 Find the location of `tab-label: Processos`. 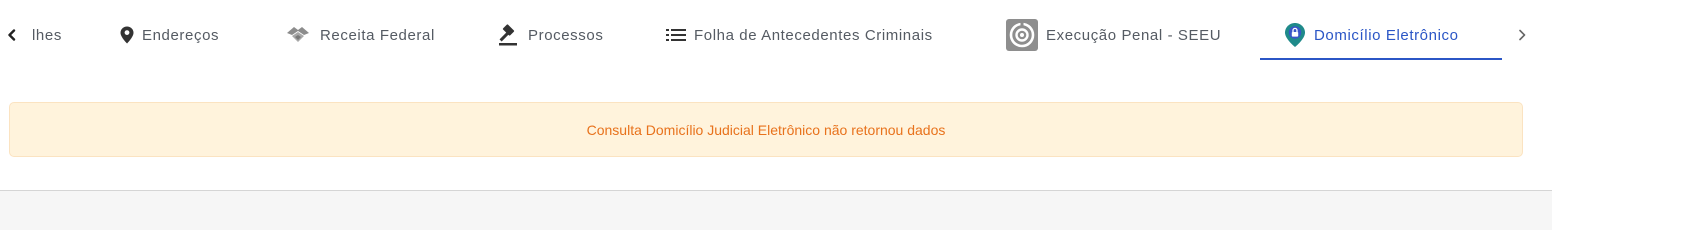

tab-label: Processos is located at coordinates (566, 35).